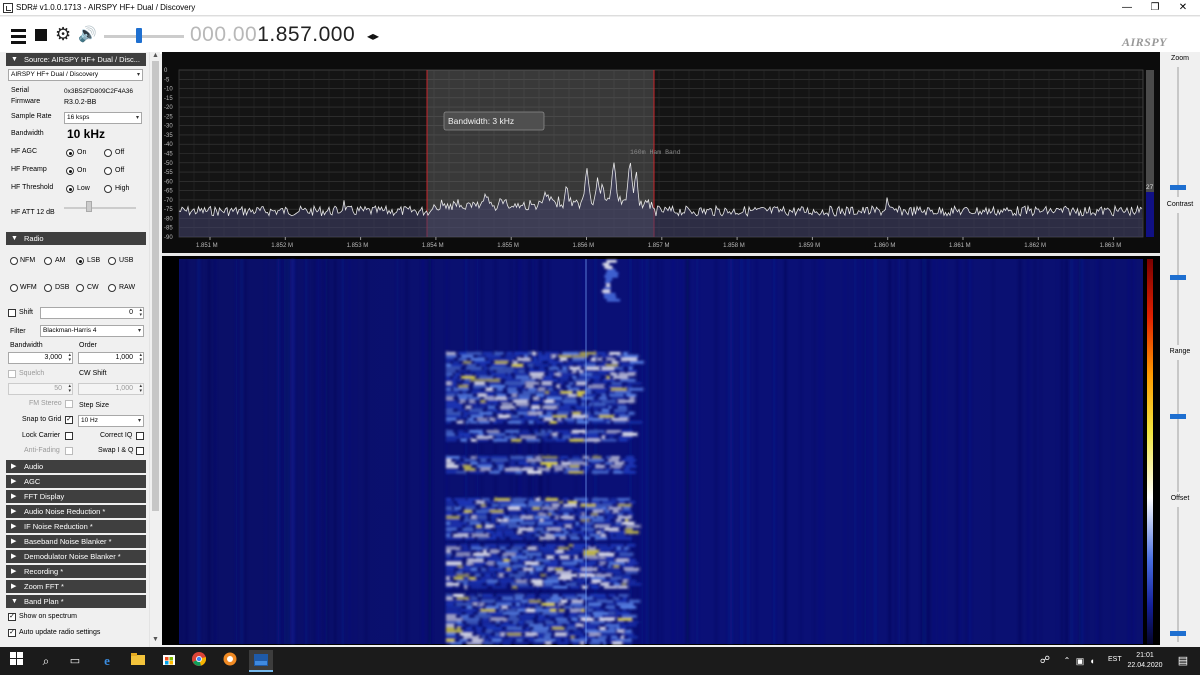 The image size is (1200, 675). I want to click on scroll-up-icon: ▲, so click(155, 55).